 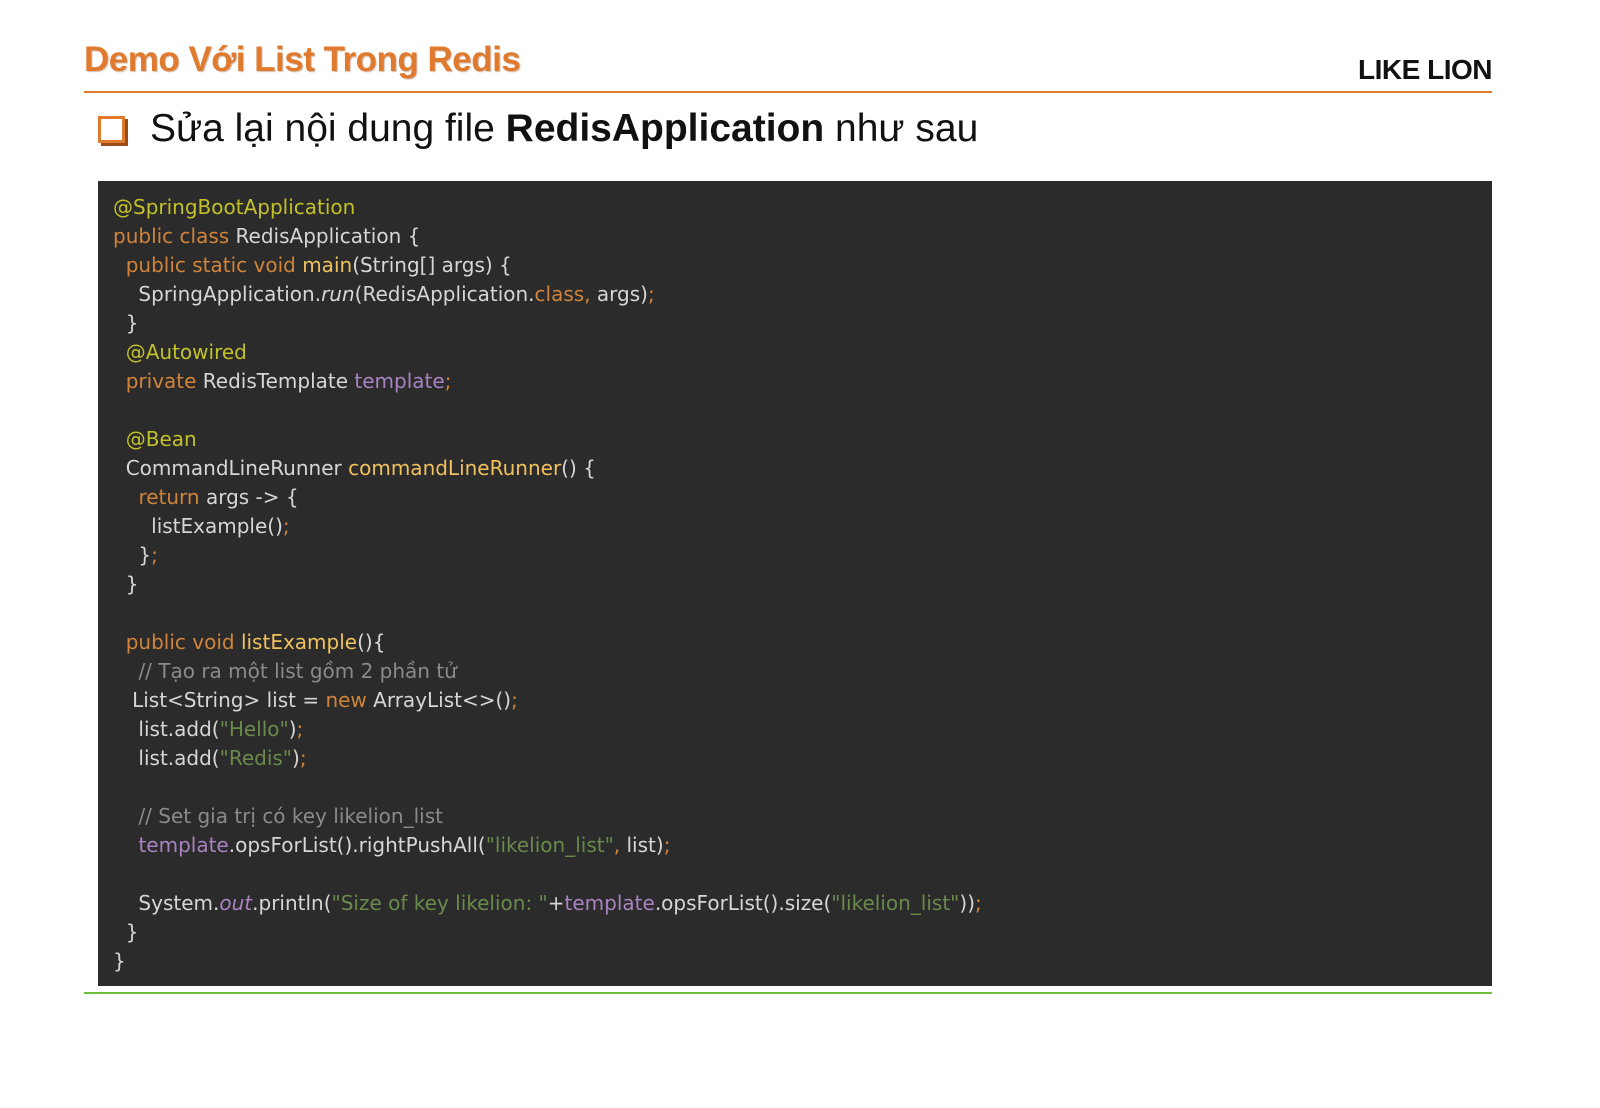 What do you see at coordinates (743, 903) in the screenshot?
I see `code-token: .opsForList().size(` at bounding box center [743, 903].